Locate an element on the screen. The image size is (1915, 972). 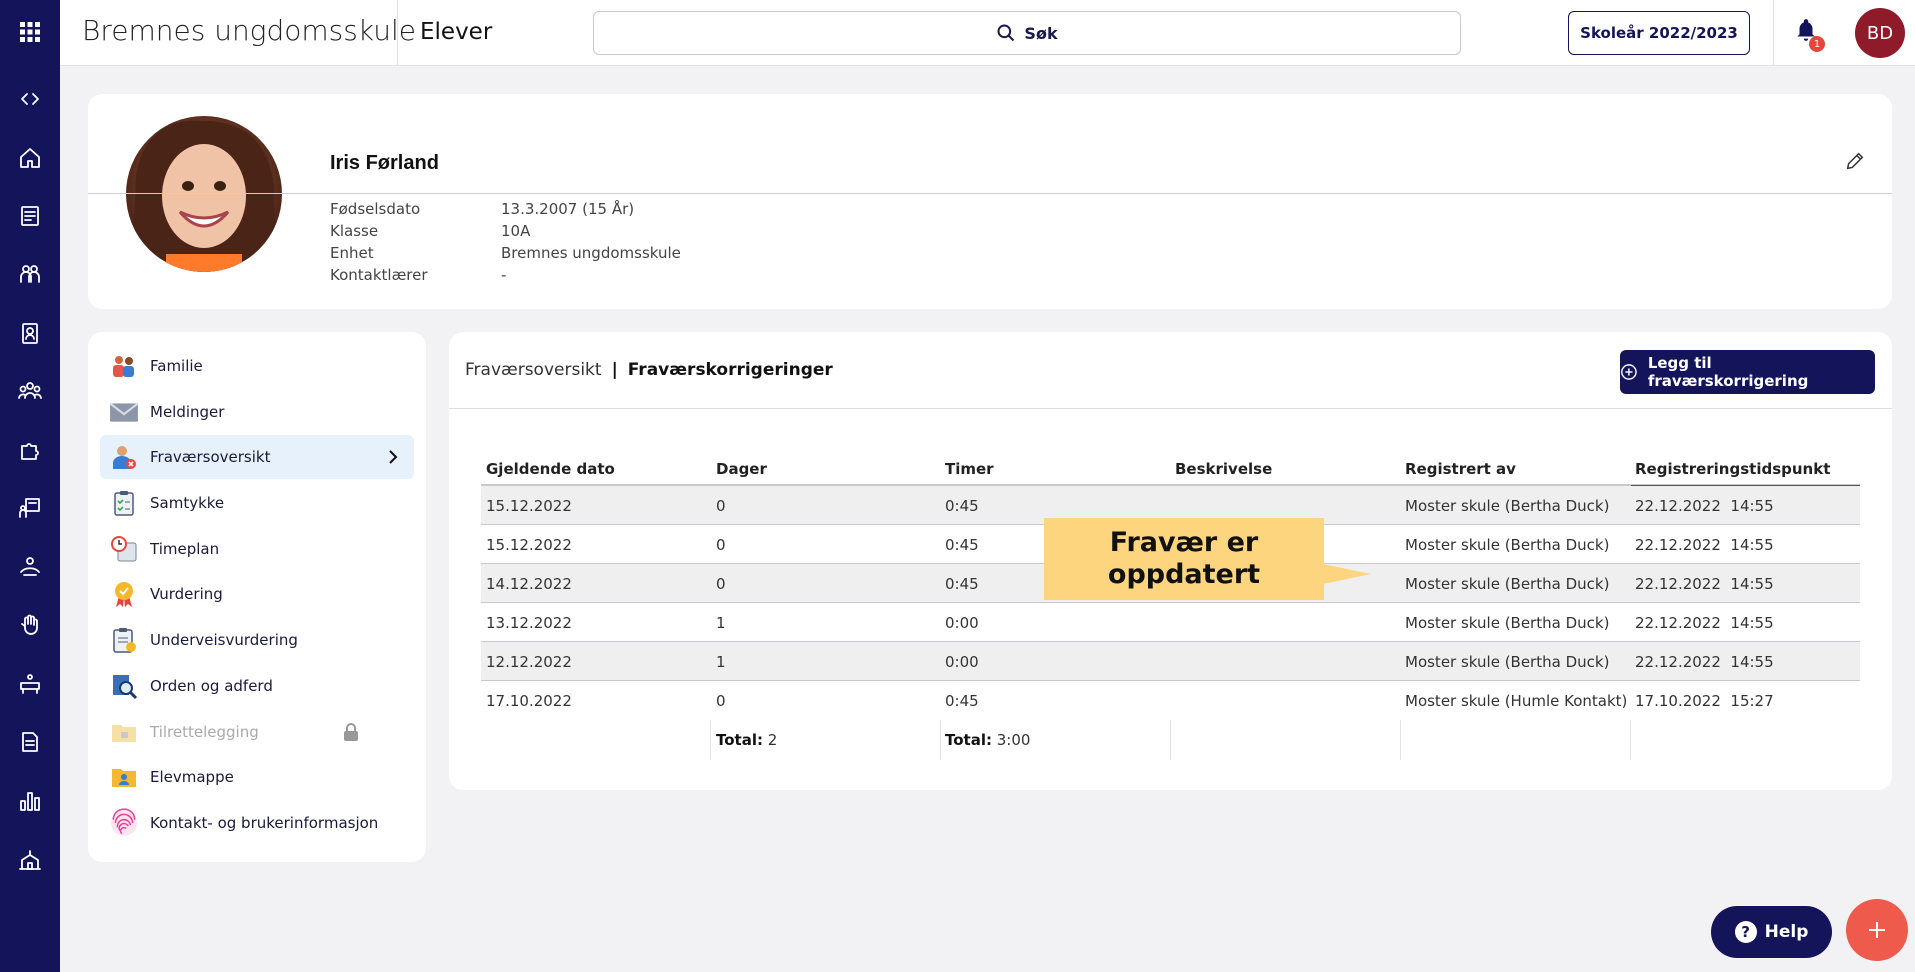
cell-registered-at: 17.10.2022 15:27 is located at coordinates (1704, 701).